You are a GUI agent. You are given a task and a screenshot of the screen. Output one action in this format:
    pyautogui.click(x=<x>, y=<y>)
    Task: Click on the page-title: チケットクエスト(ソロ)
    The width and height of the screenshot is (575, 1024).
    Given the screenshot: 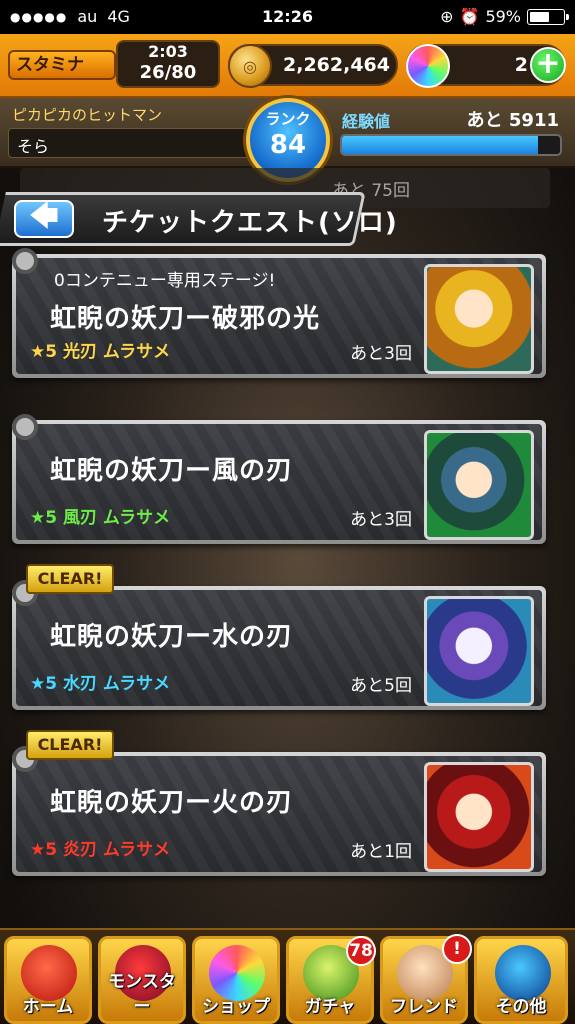 What is the action you would take?
    pyautogui.click(x=250, y=223)
    